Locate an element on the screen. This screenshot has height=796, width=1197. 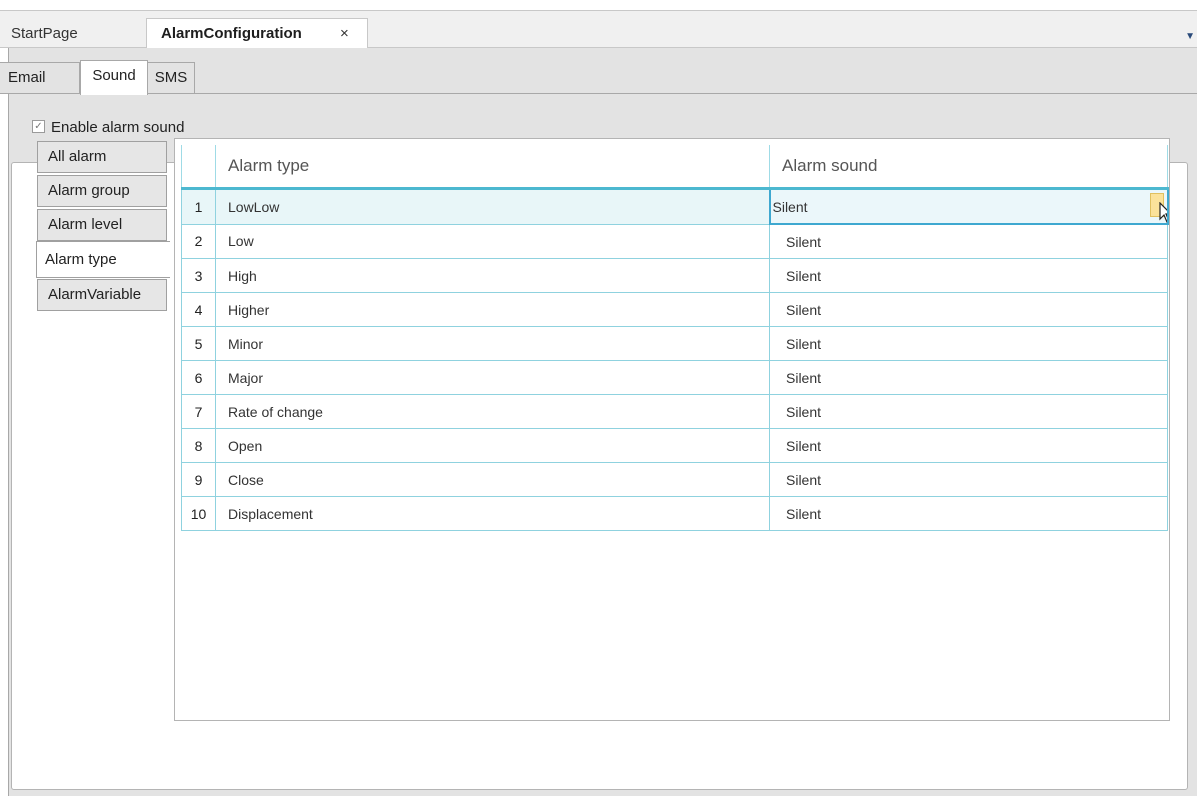
row-index: 7 is located at coordinates (198, 411).